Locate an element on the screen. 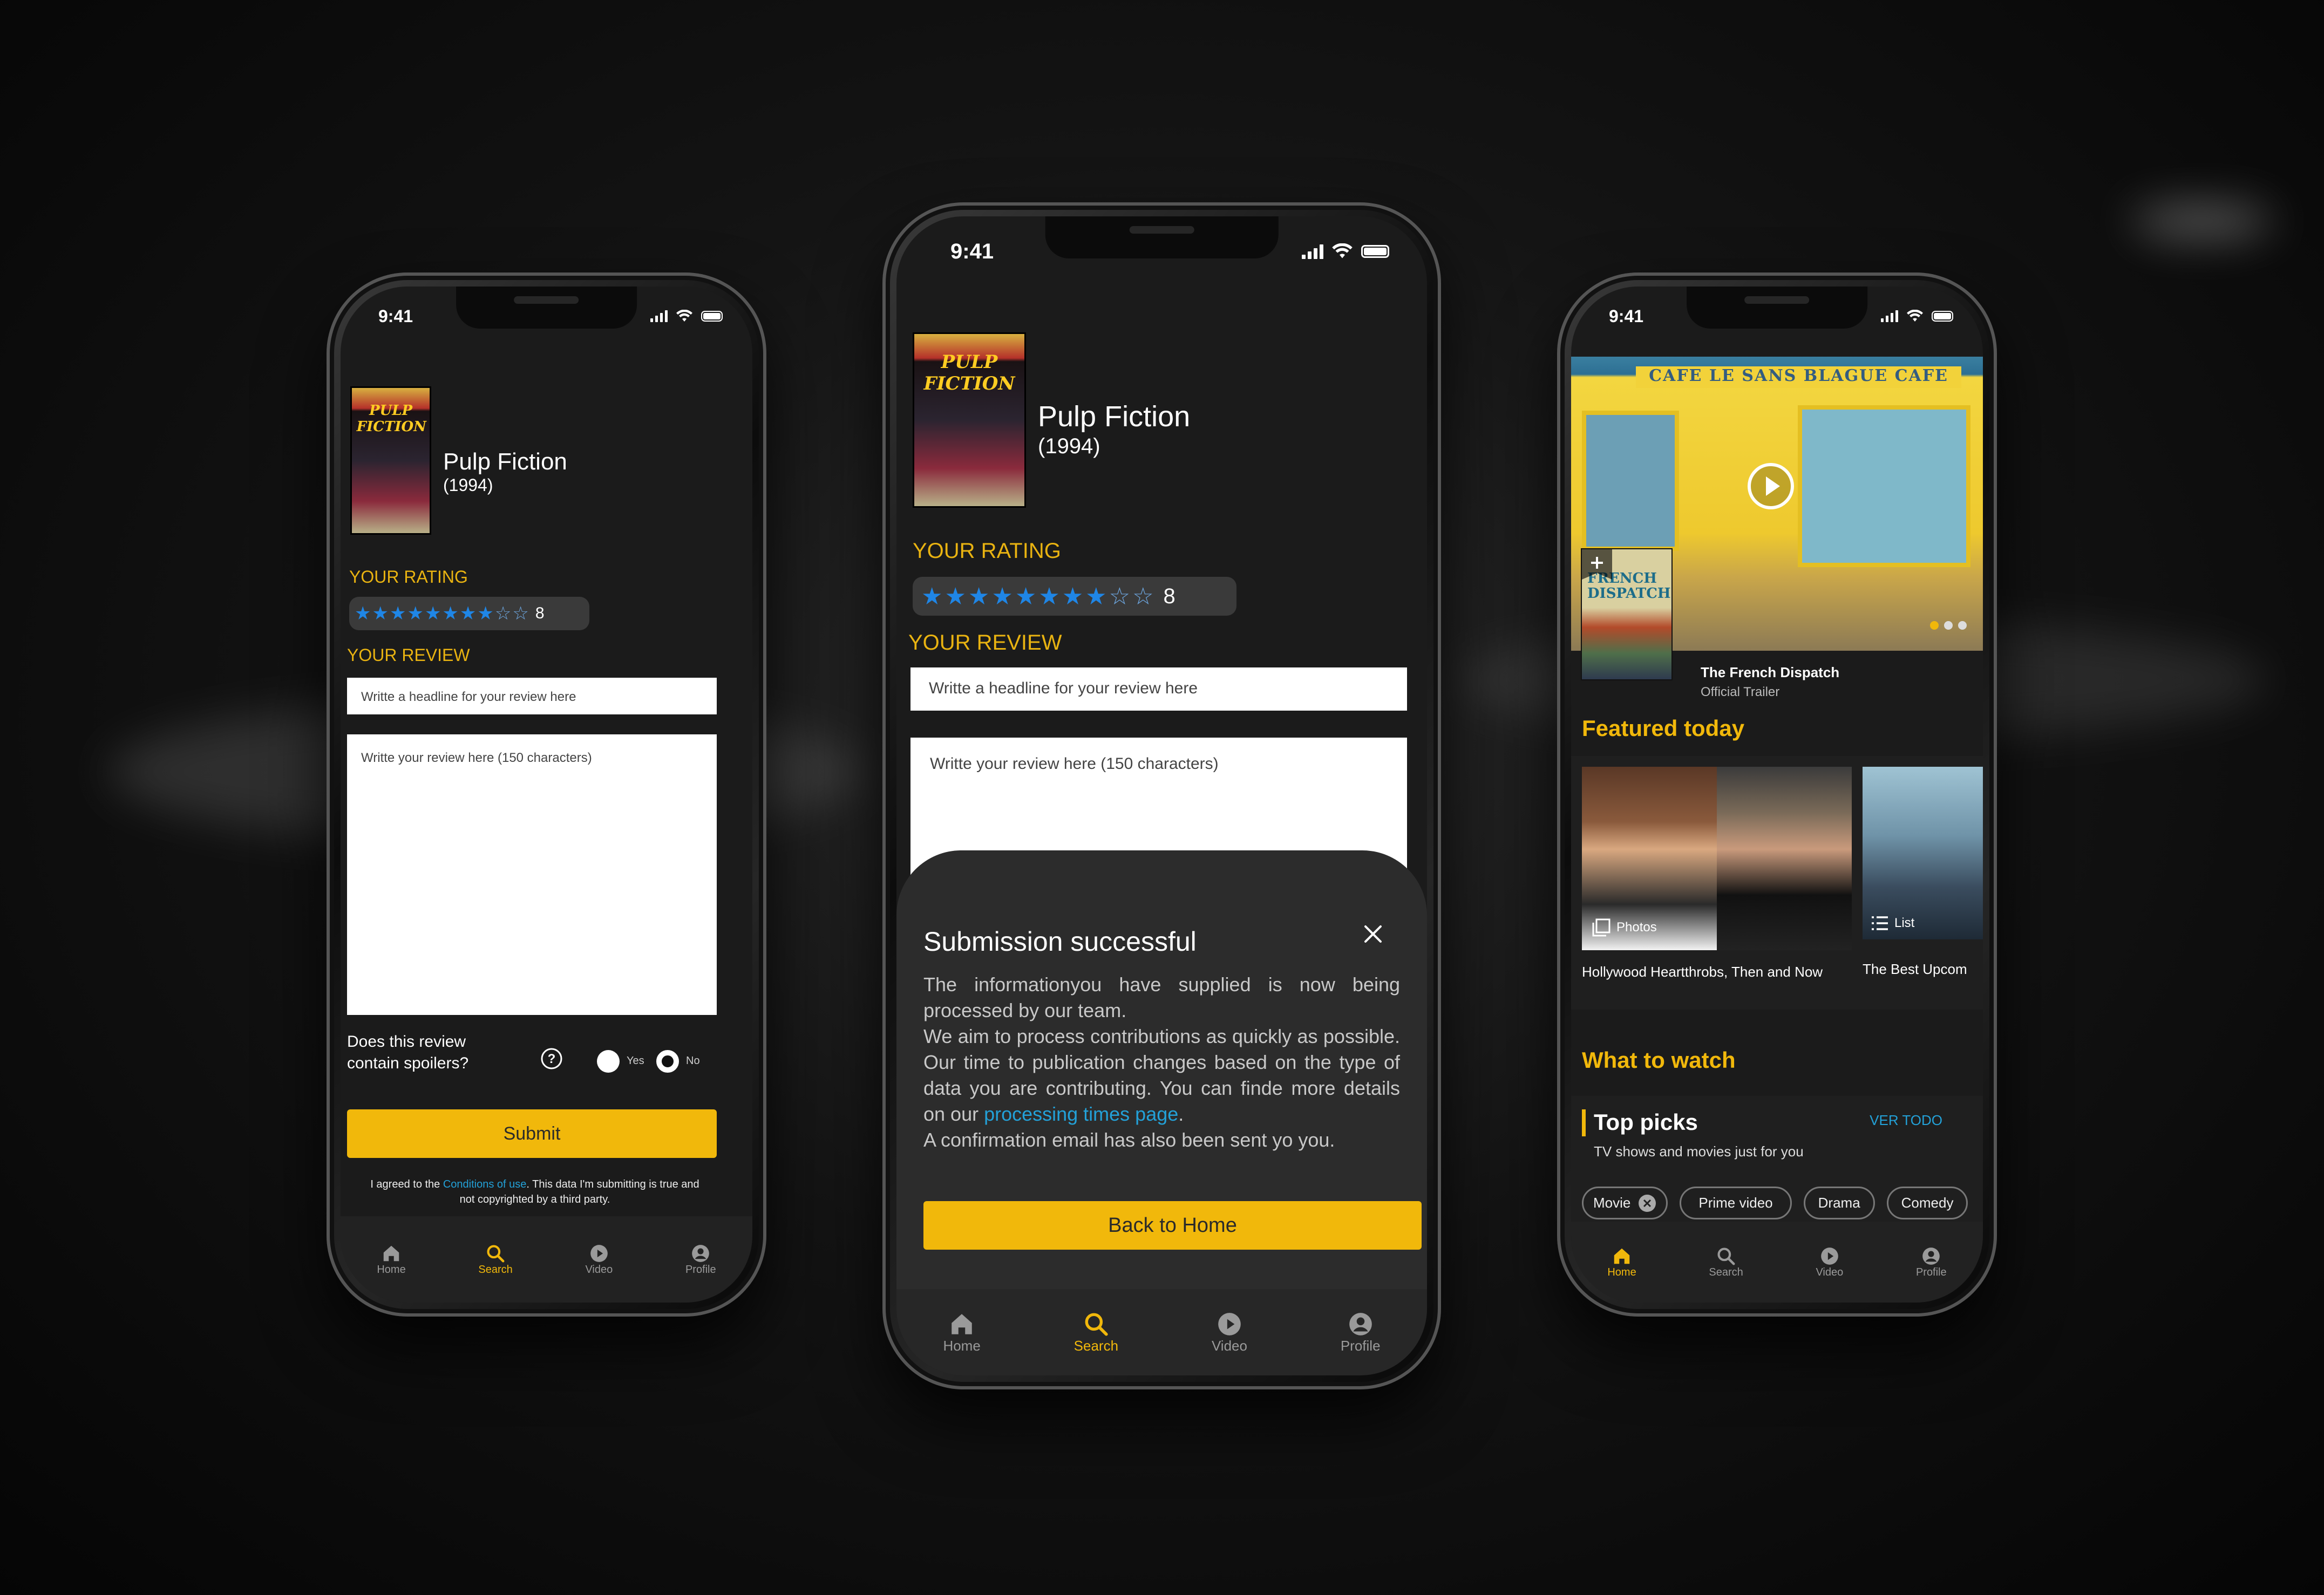  home-icon is located at coordinates (392, 1253).